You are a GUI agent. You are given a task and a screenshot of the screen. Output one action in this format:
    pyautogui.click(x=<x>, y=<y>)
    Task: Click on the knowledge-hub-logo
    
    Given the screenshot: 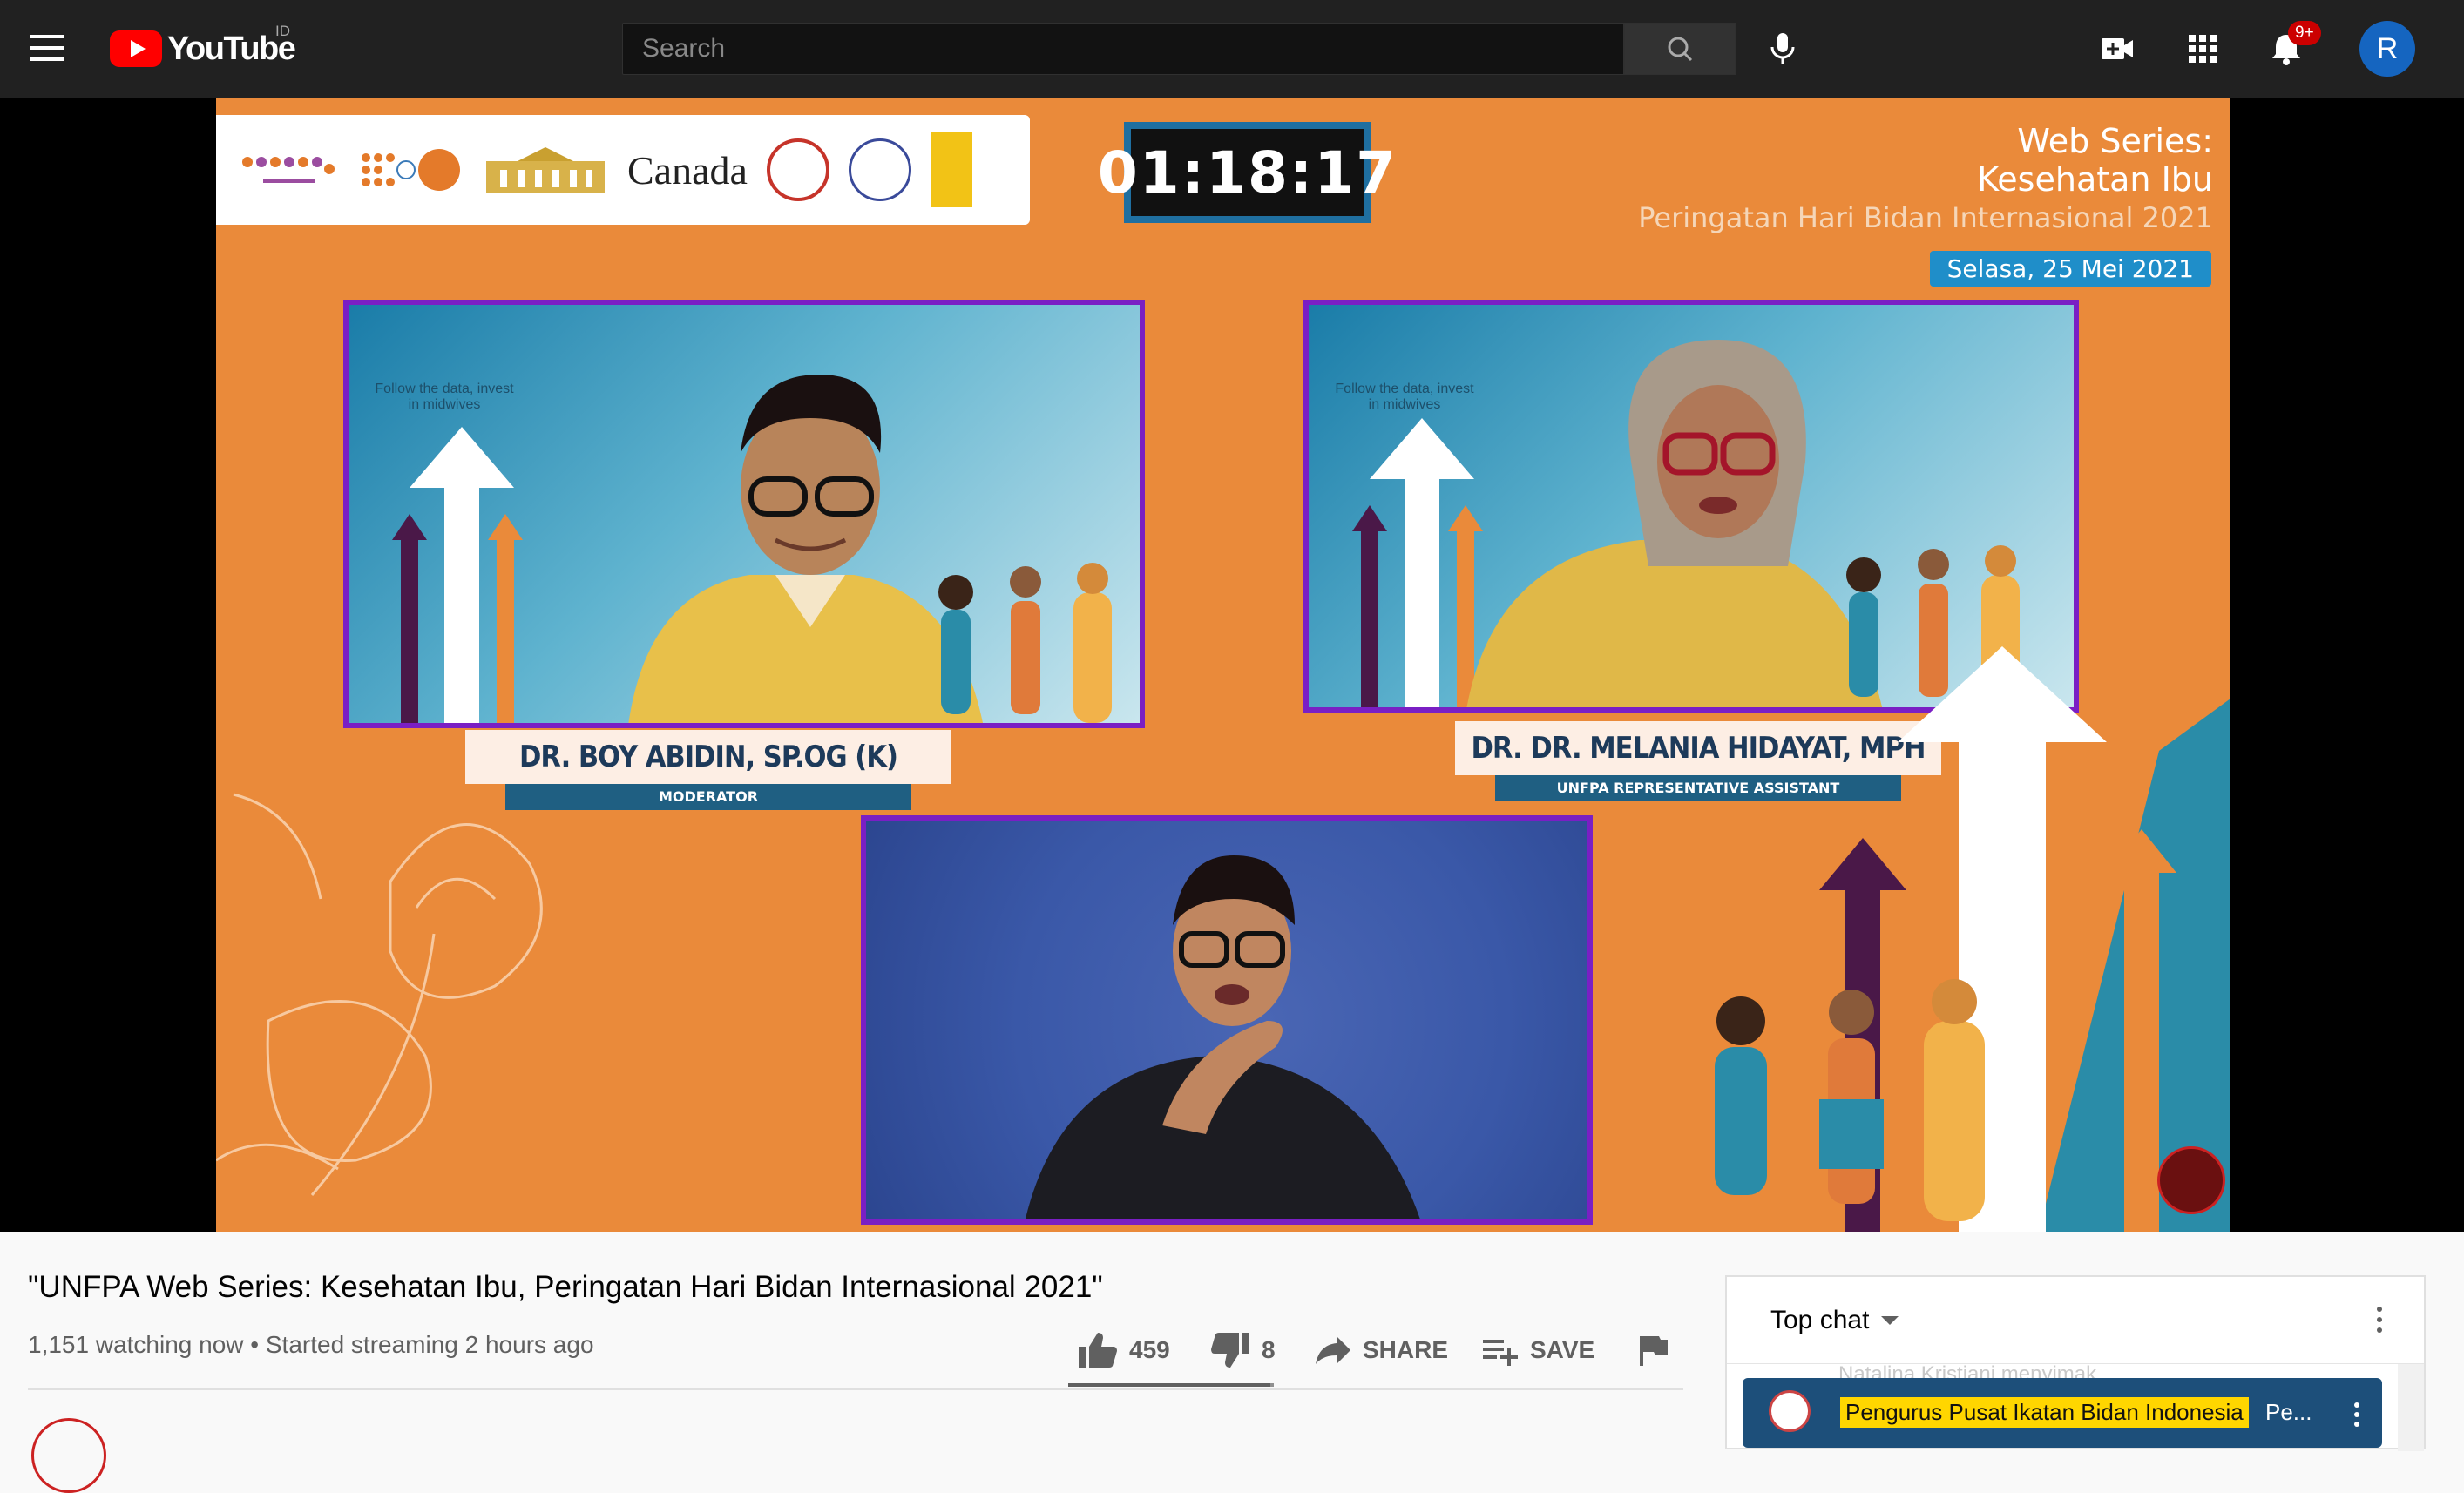 What is the action you would take?
    pyautogui.click(x=288, y=170)
    